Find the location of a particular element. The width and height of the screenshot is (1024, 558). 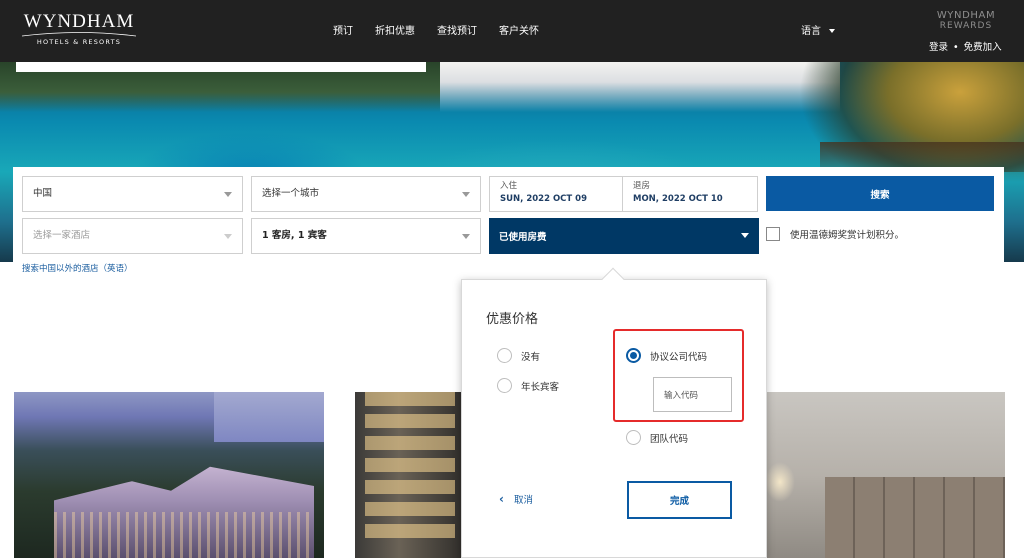

rate-option-none: 没有 is located at coordinates (518, 355).